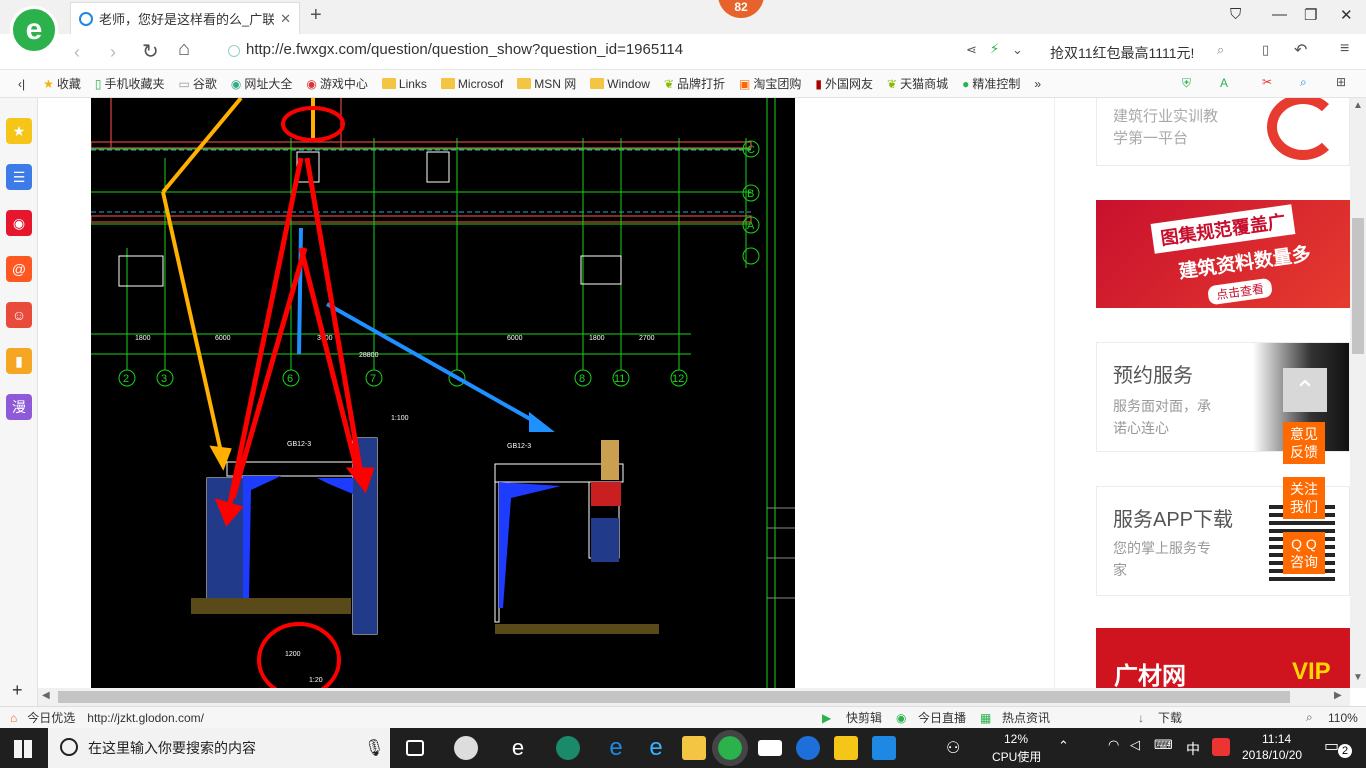 The width and height of the screenshot is (1366, 768). Describe the element at coordinates (1304, 553) in the screenshot. I see `qq-button: Q Q 咨询` at that location.